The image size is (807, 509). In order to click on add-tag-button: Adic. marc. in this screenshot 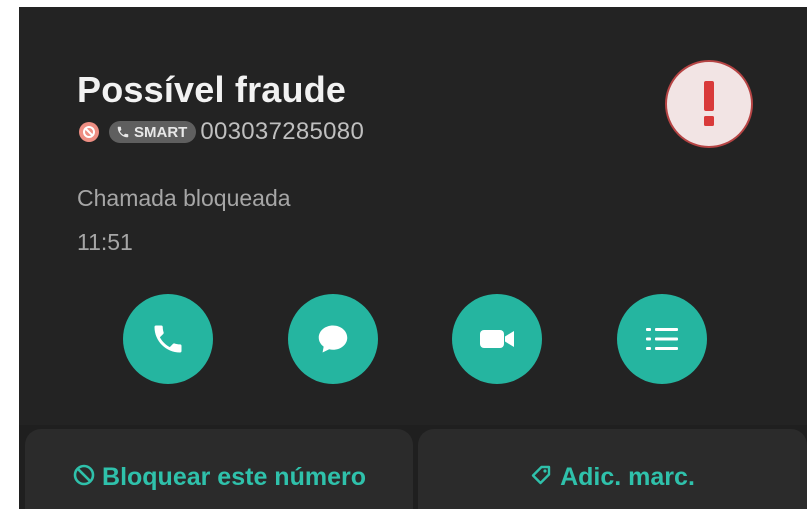, I will do `click(612, 469)`.